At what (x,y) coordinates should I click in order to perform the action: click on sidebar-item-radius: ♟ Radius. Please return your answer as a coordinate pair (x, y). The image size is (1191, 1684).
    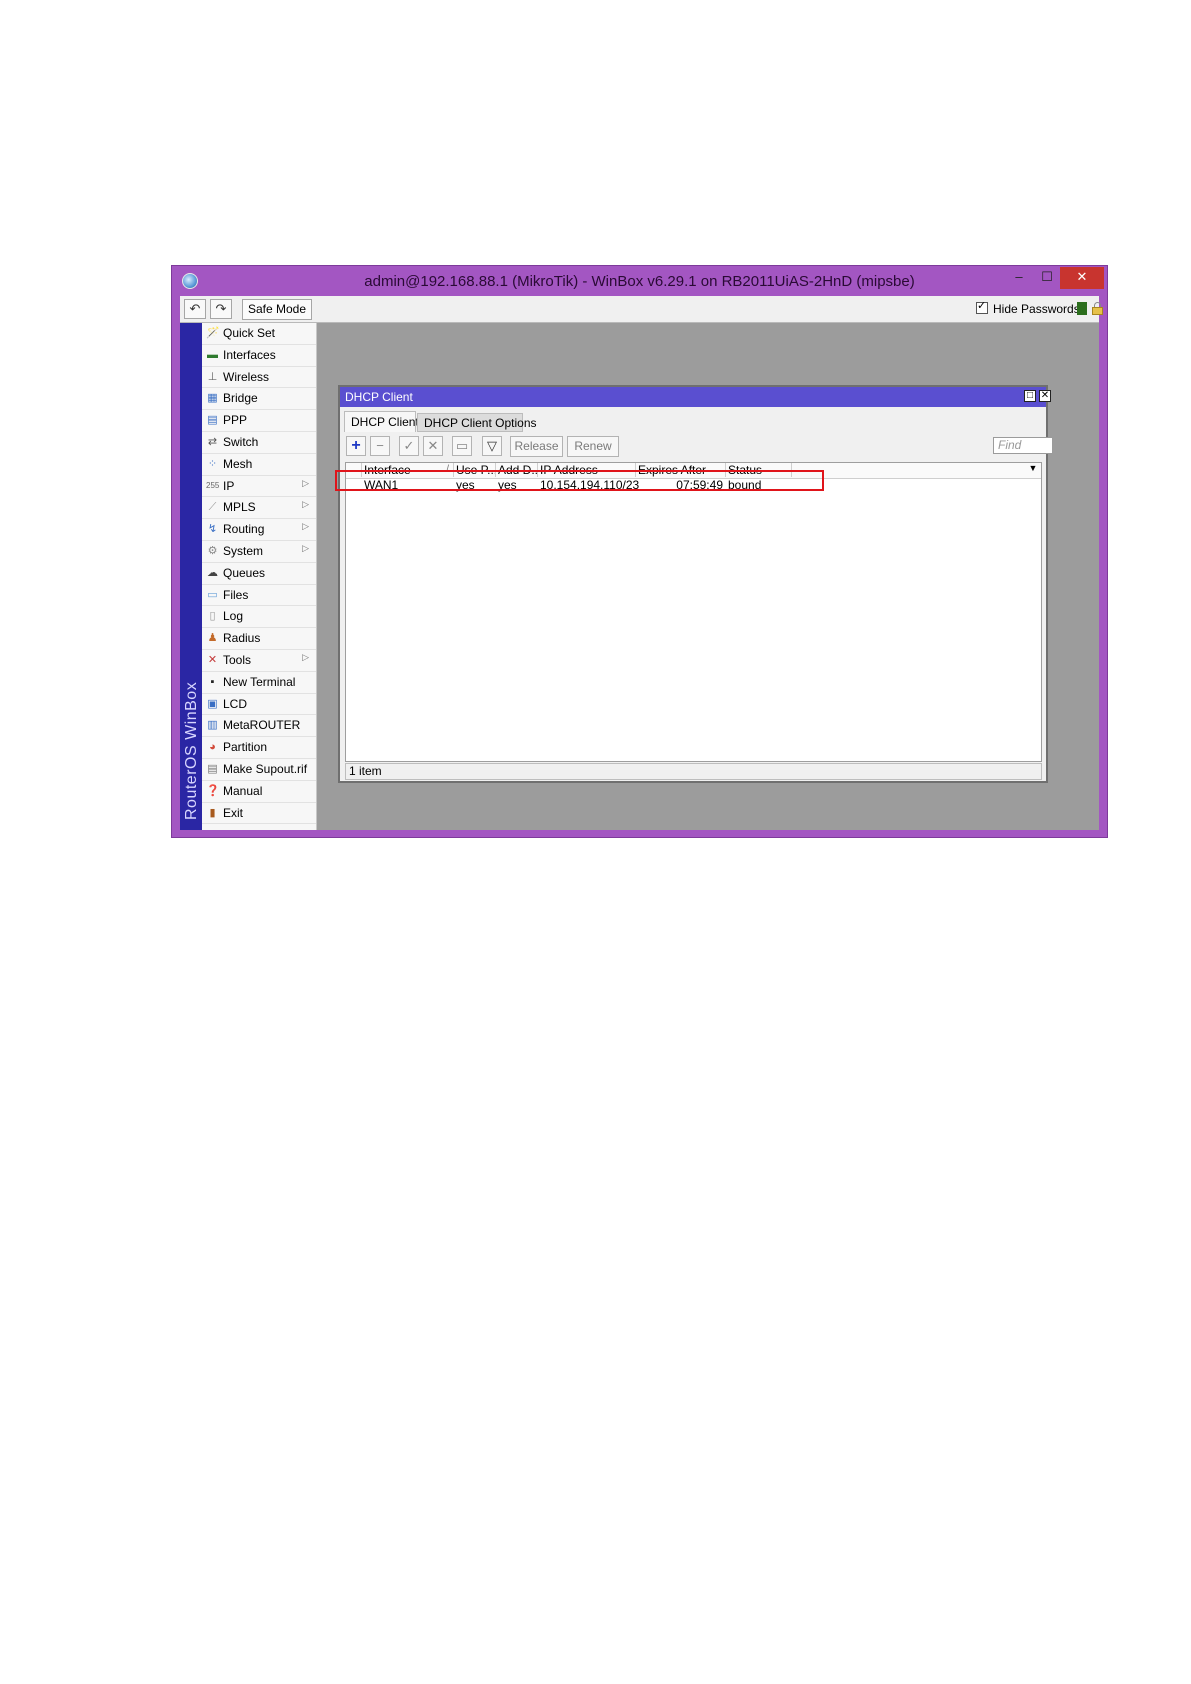
    Looking at the image, I should click on (259, 639).